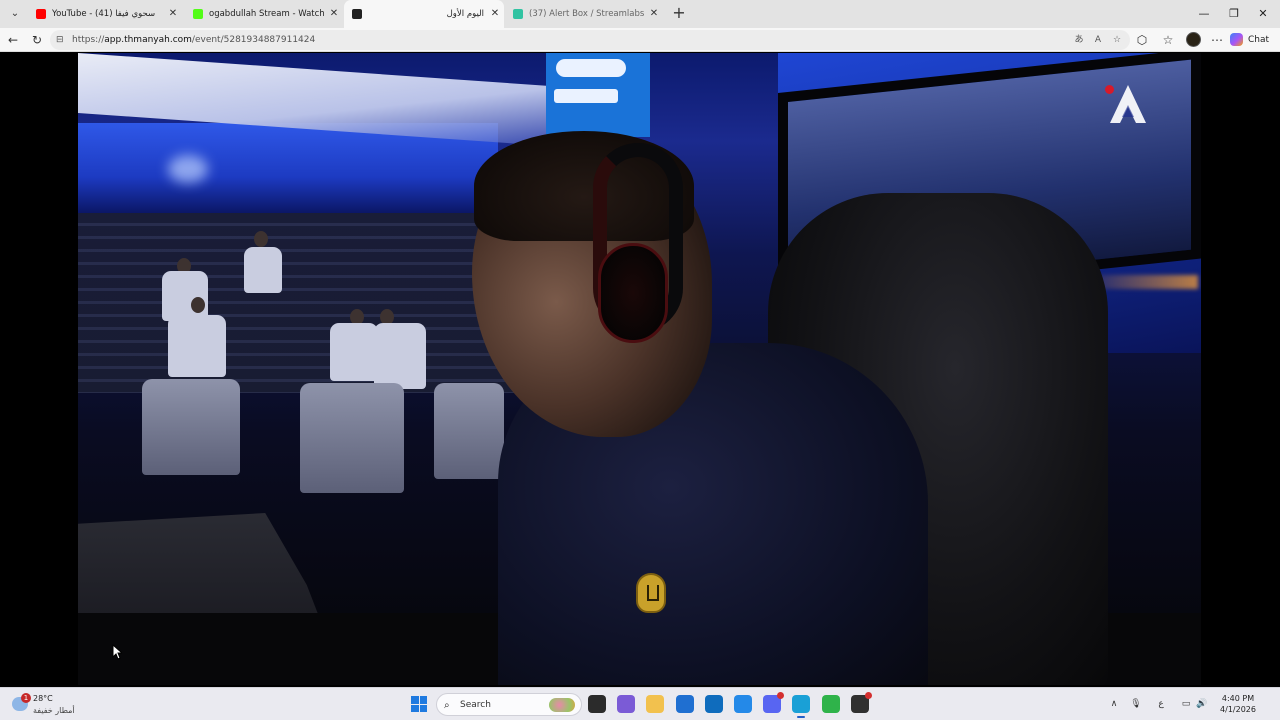 The width and height of the screenshot is (1280, 720). Describe the element at coordinates (1114, 704) in the screenshot. I see `show-hidden-icons-chevron: ∧` at that location.